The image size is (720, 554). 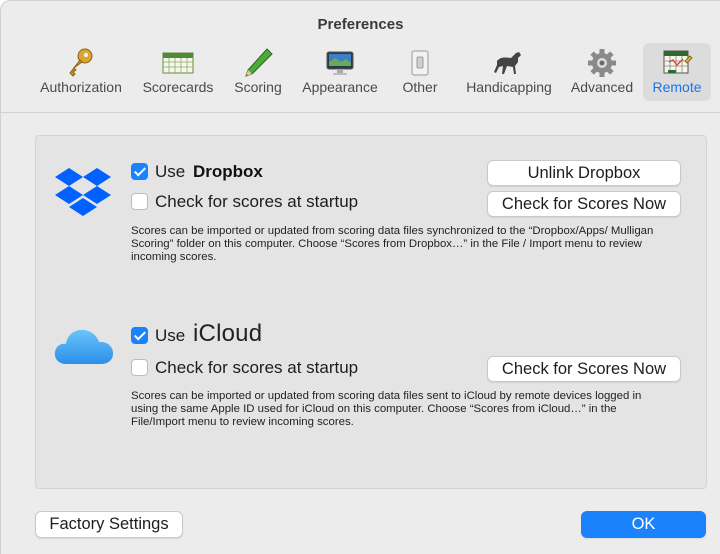 What do you see at coordinates (509, 87) in the screenshot?
I see `tab-handicapping-label: Handicapping` at bounding box center [509, 87].